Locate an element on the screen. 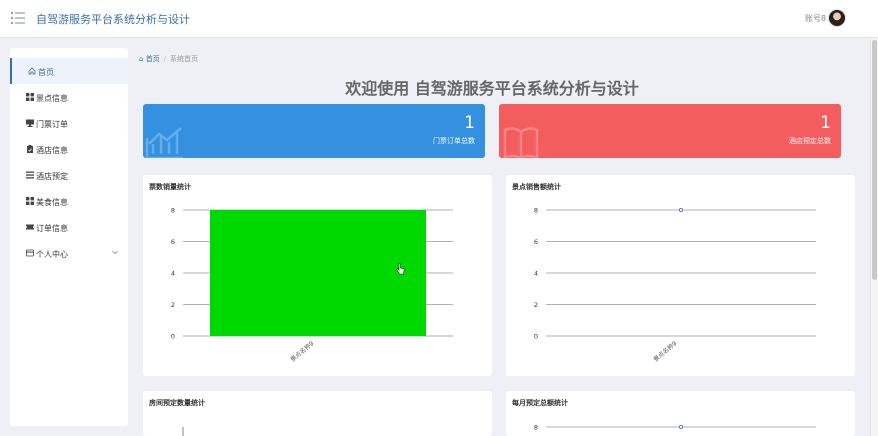  stat-label: 酒店预定总数 is located at coordinates (810, 141).